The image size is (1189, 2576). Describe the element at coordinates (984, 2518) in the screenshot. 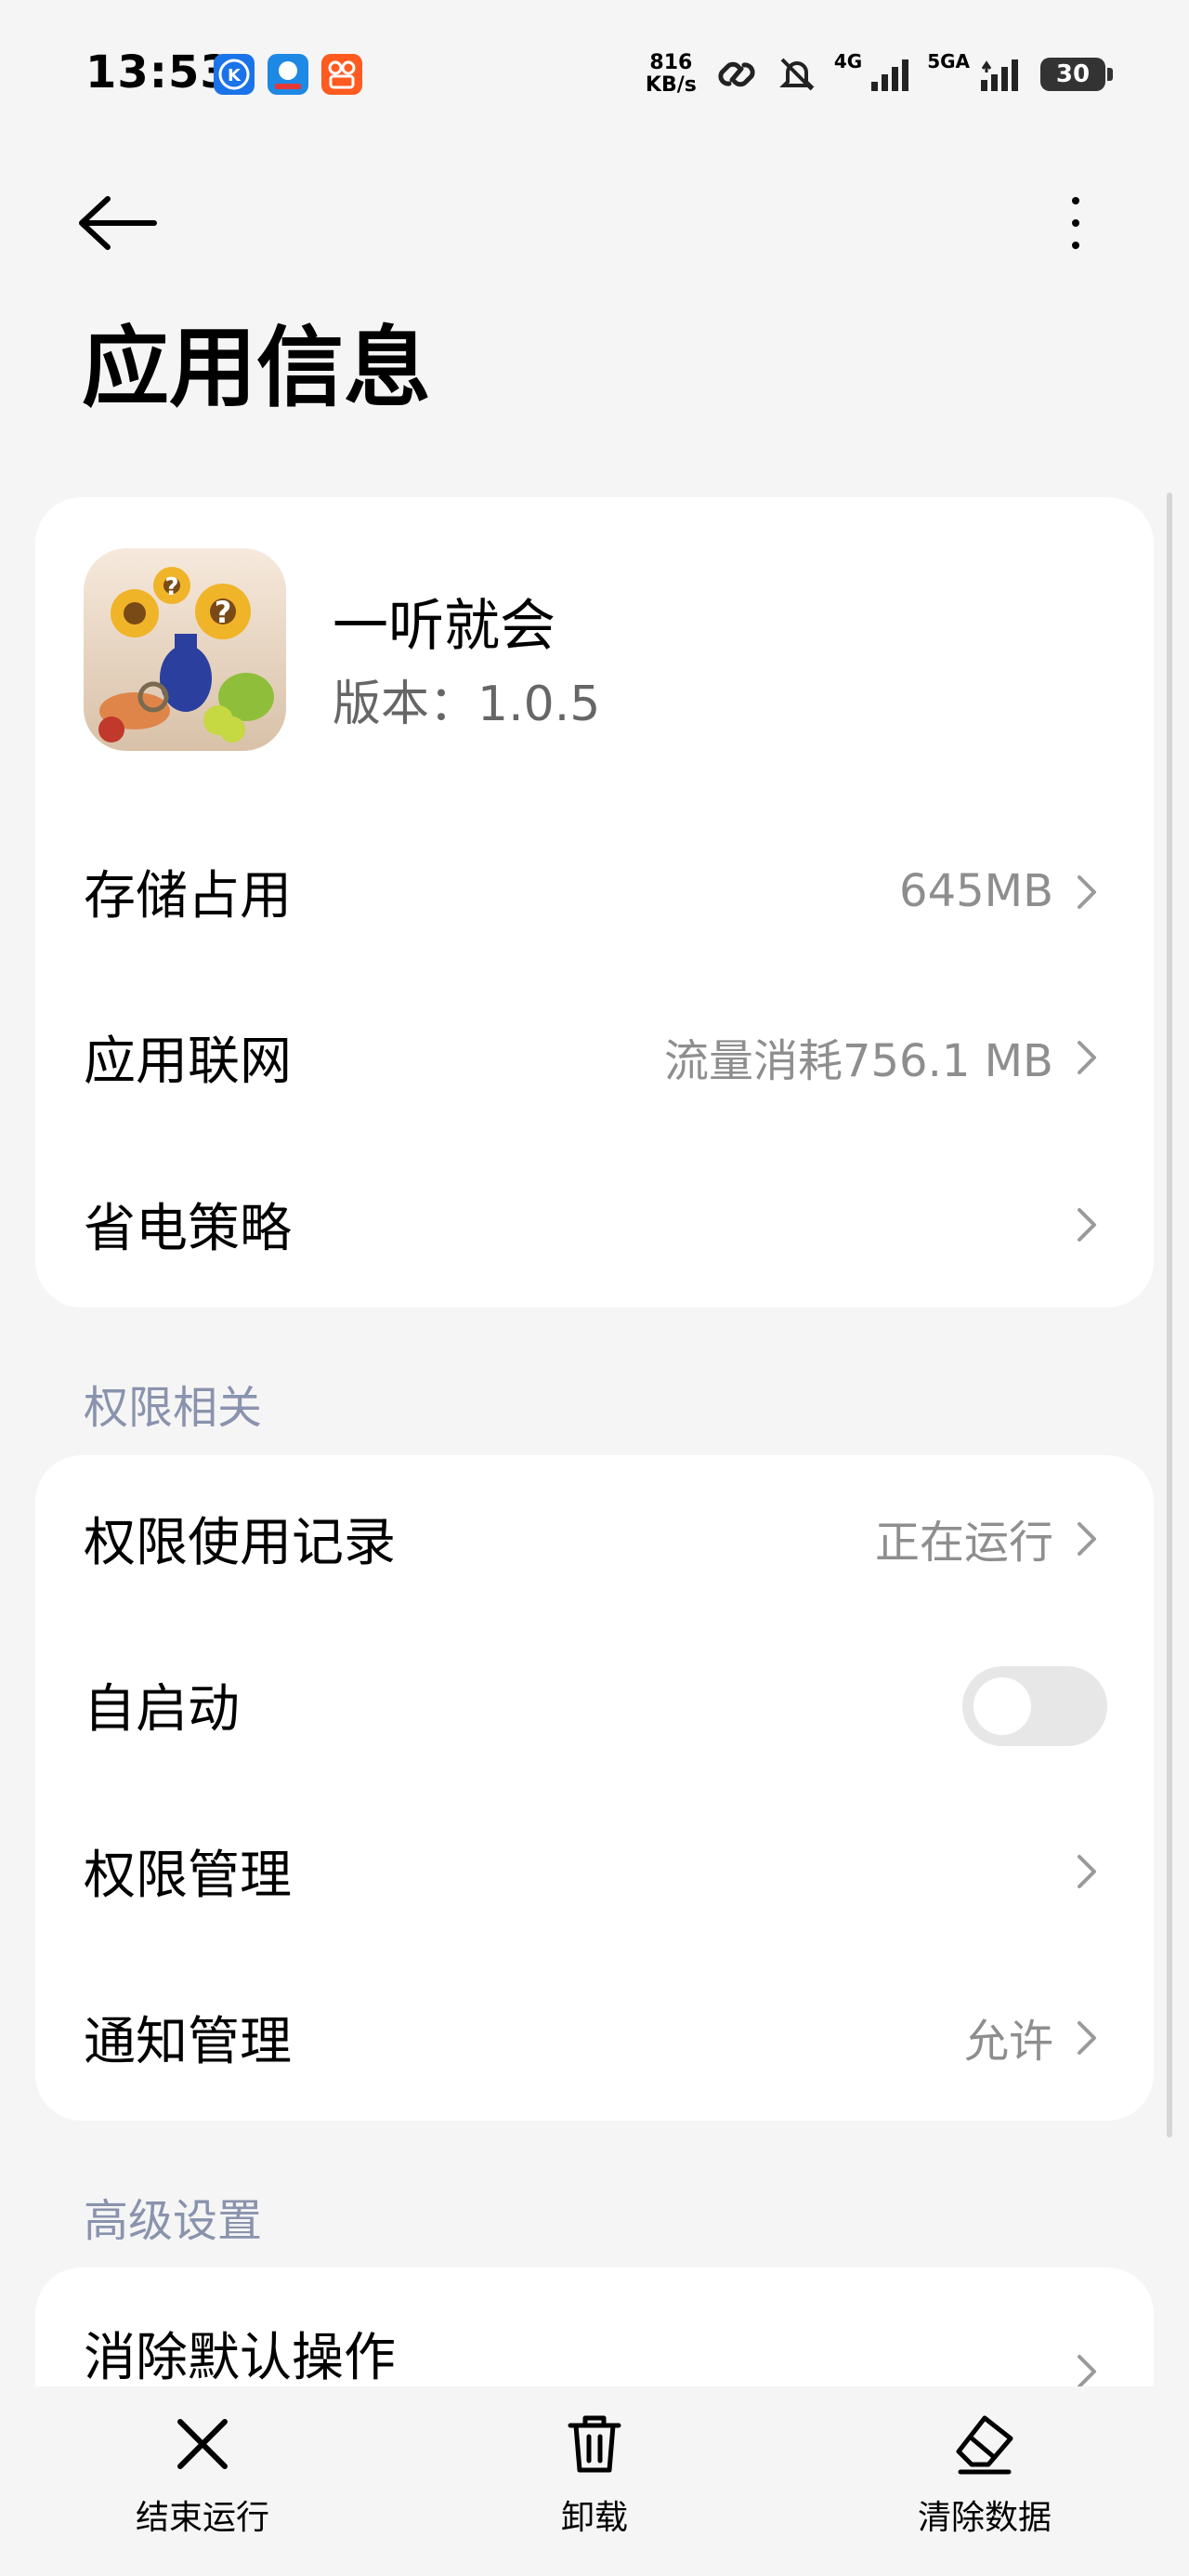

I see `clear-data-label: 清除数据` at that location.